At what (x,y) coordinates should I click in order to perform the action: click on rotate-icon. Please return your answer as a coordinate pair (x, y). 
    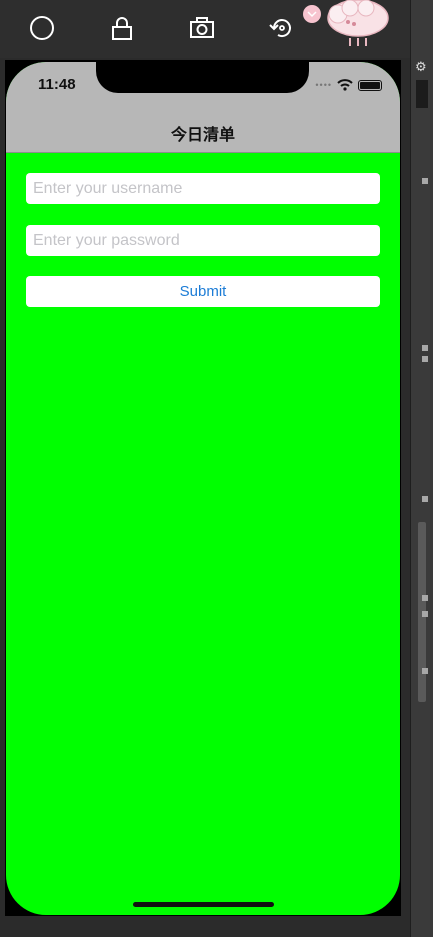
    Looking at the image, I should click on (282, 28).